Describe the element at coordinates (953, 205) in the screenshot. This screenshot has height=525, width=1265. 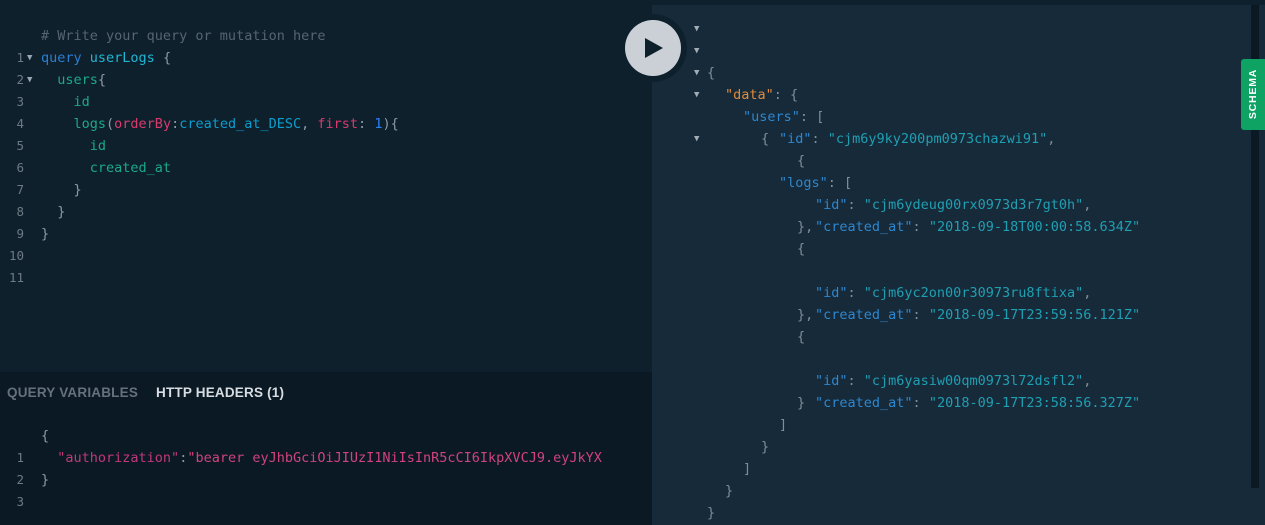
I see `result-line: "id": "cjm6ydeug00rx0973d3r7gt0h",` at that location.